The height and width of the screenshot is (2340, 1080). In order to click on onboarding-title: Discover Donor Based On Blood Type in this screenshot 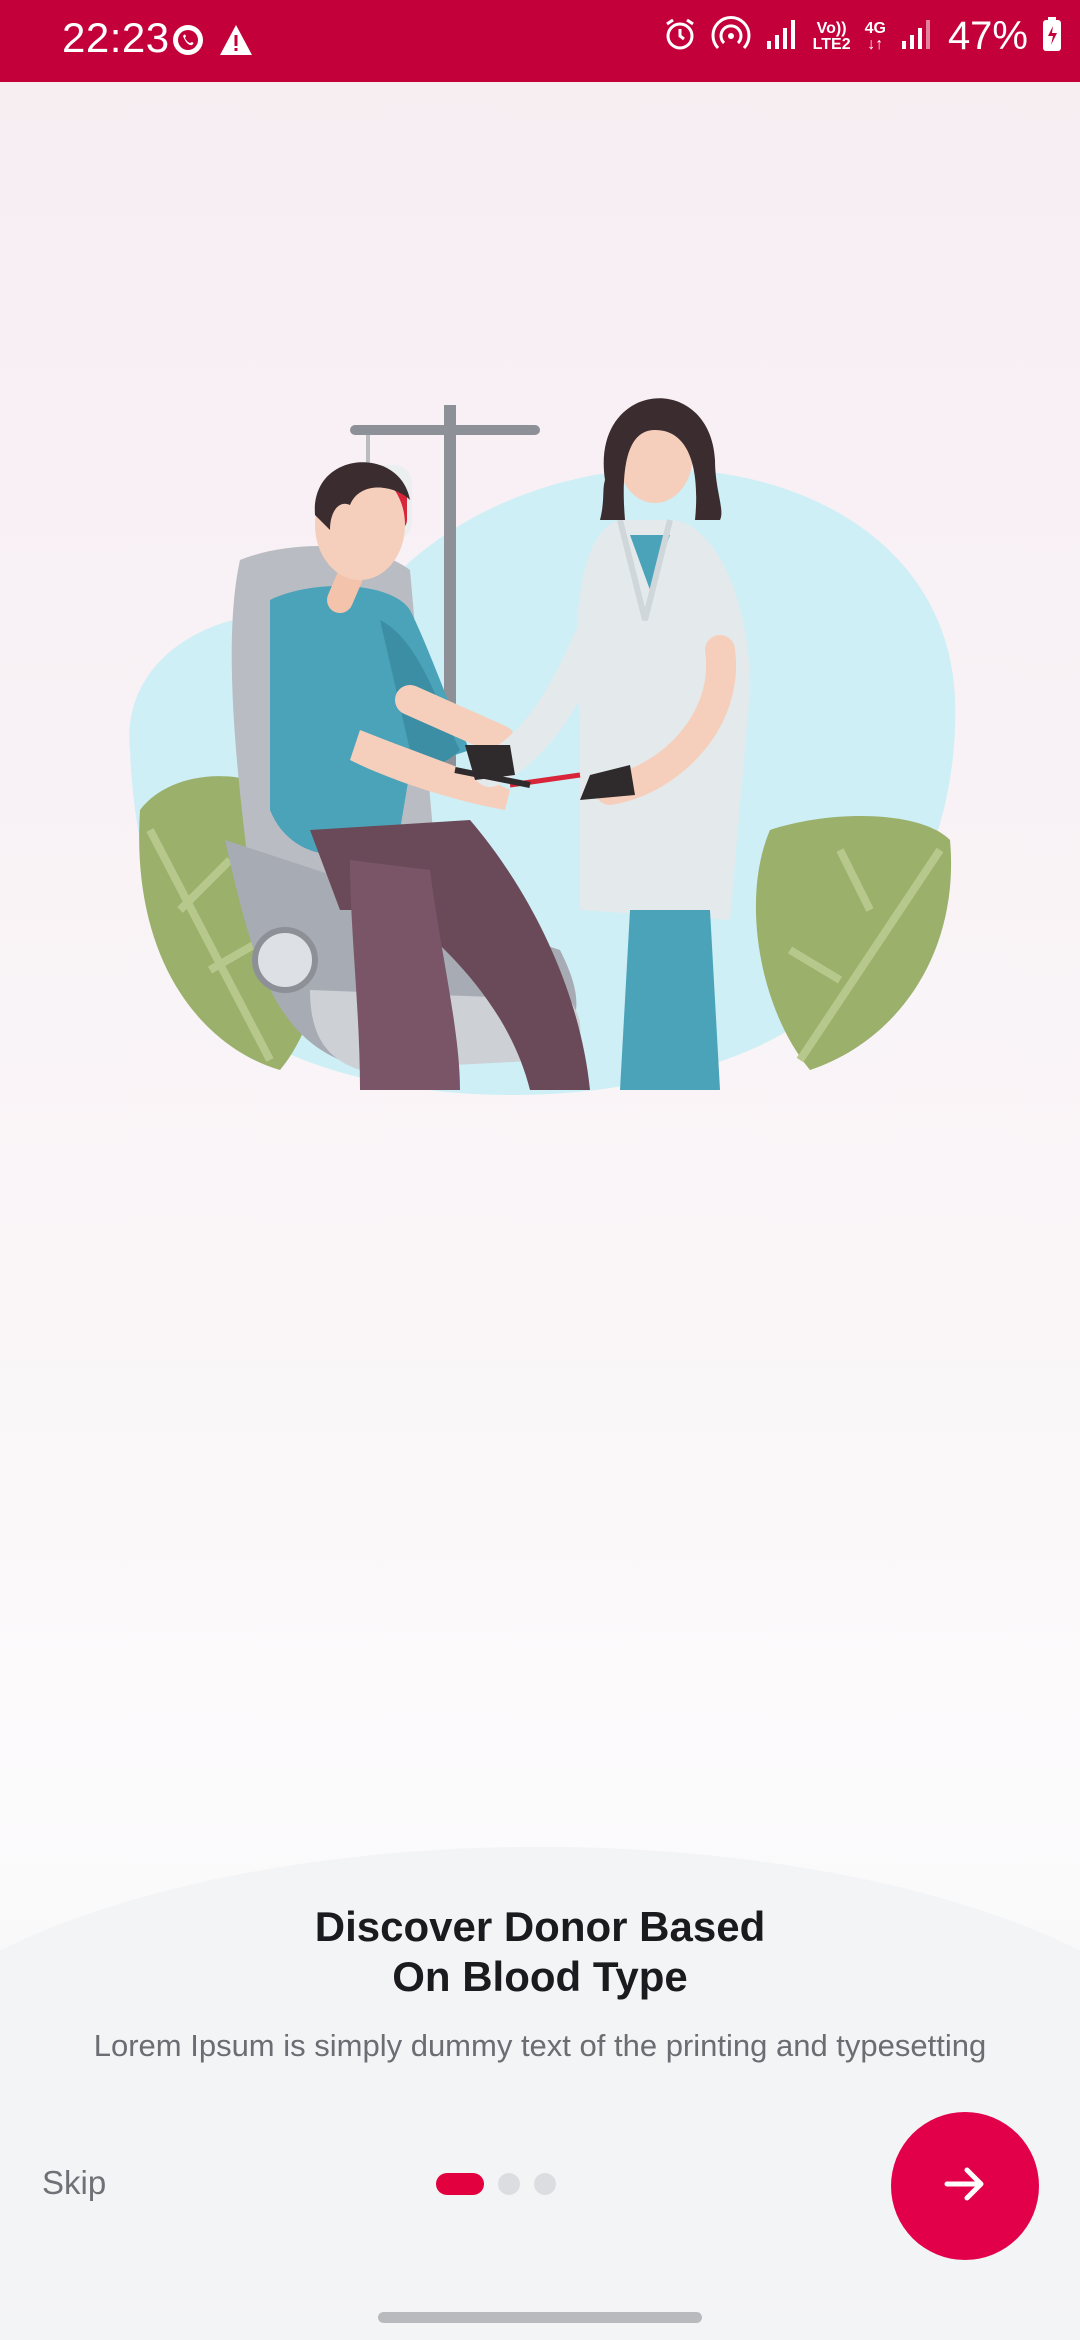, I will do `click(540, 1952)`.